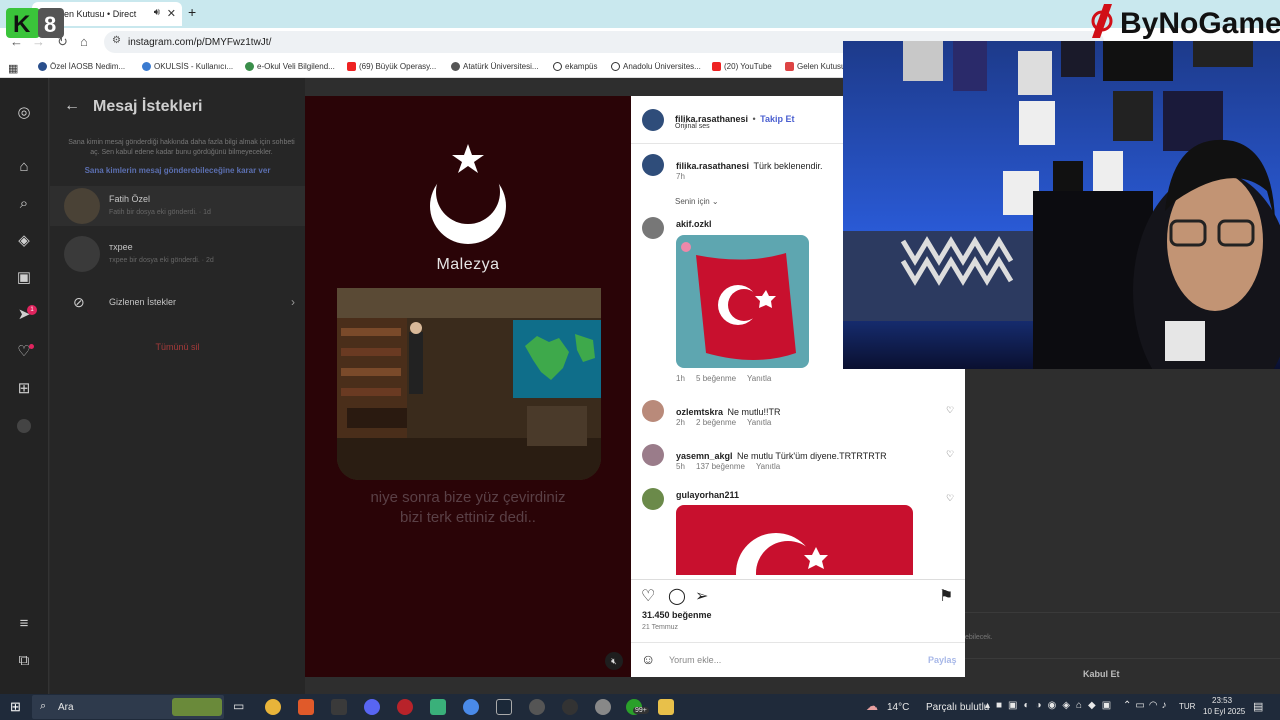 This screenshot has height=720, width=1280. I want to click on comment-icon: ◯, so click(677, 596).